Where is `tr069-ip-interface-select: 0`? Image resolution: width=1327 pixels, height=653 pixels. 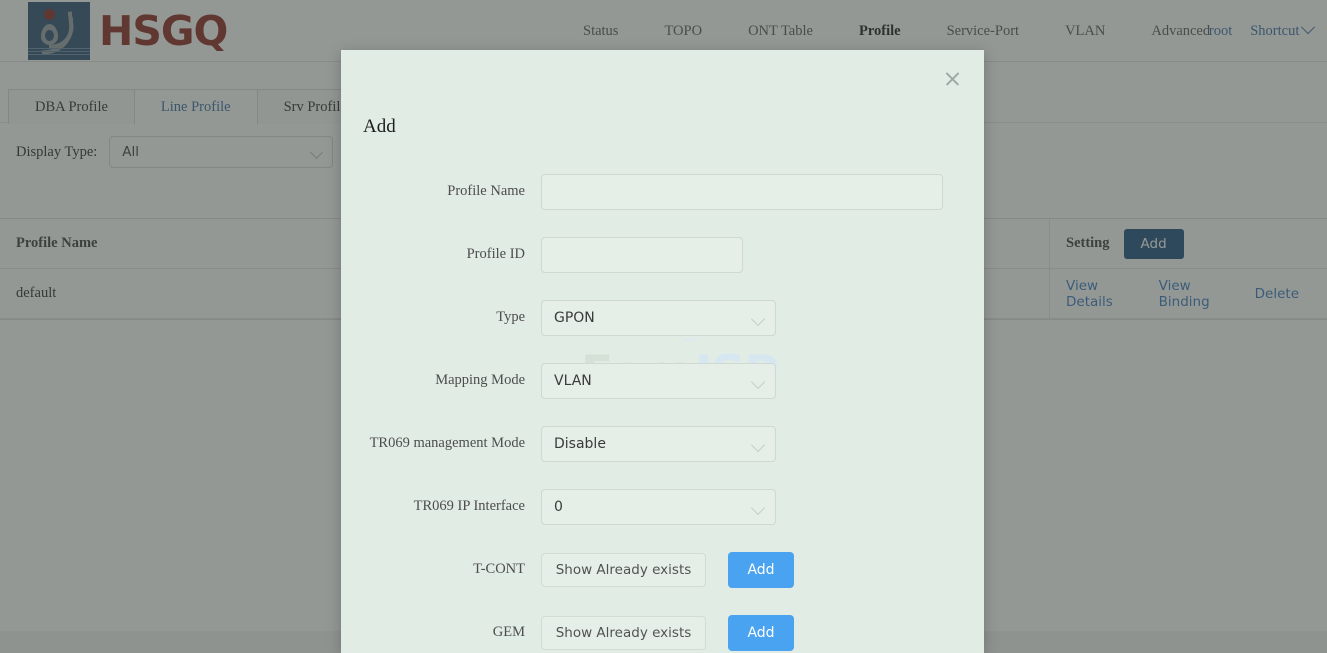
tr069-ip-interface-select: 0 is located at coordinates (658, 506).